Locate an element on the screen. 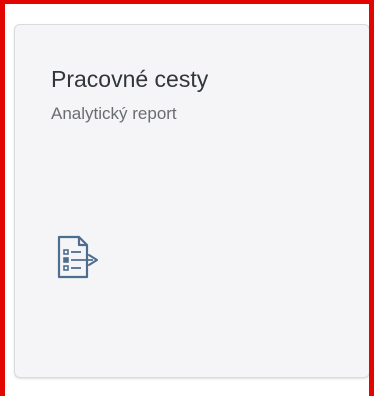 The width and height of the screenshot is (374, 396). tile-title: Pracovné cesty is located at coordinates (130, 79).